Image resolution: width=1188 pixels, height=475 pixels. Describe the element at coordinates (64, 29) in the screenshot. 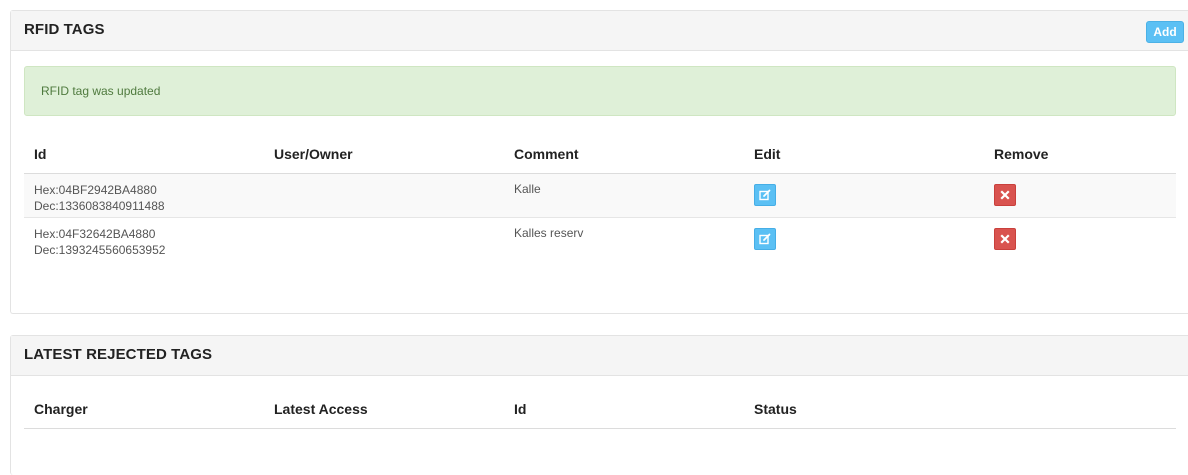

I see `rfid-tags-title: RFID TAGS` at that location.